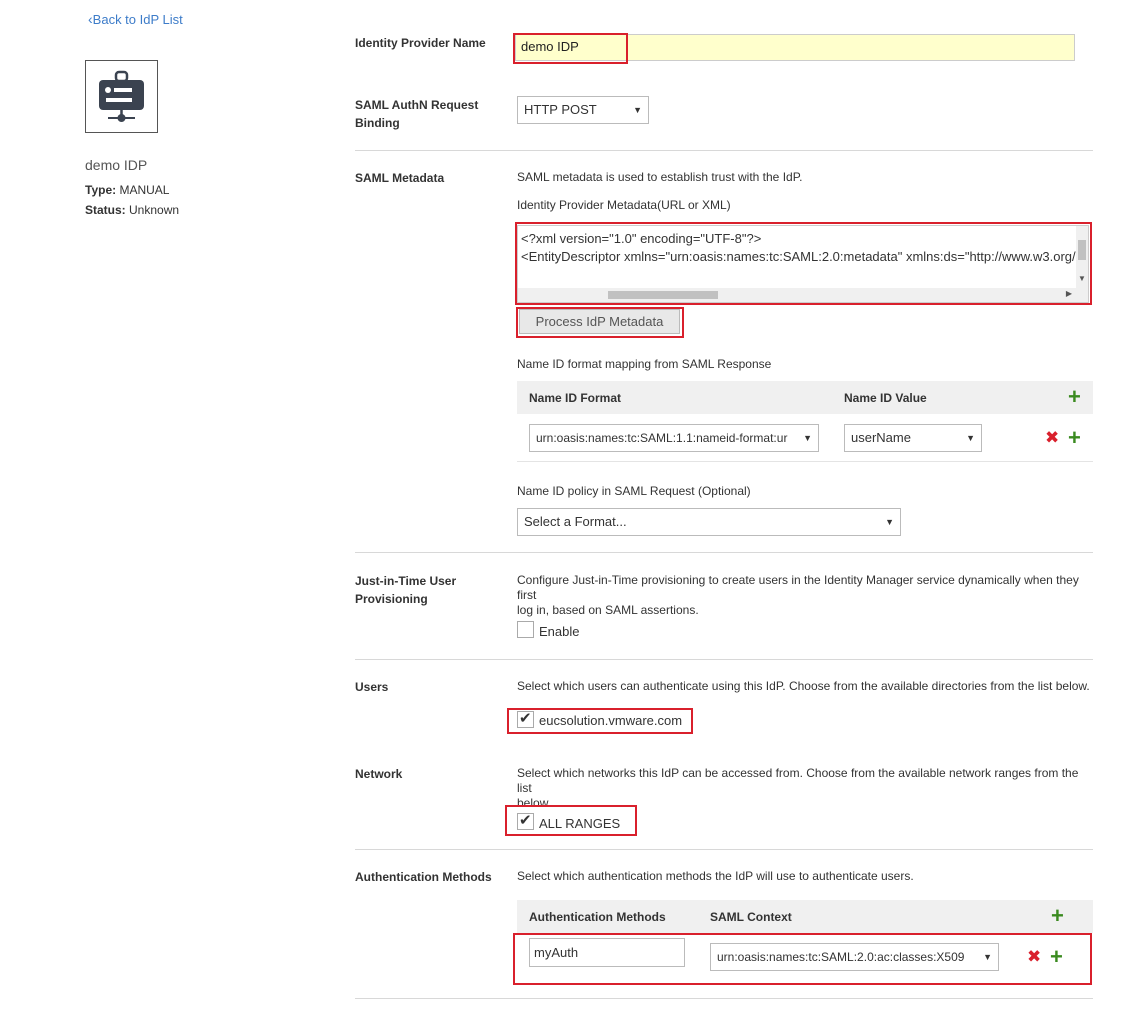 This screenshot has width=1132, height=1013. Describe the element at coordinates (805, 461) in the screenshot. I see `nameid-row-divider` at that location.